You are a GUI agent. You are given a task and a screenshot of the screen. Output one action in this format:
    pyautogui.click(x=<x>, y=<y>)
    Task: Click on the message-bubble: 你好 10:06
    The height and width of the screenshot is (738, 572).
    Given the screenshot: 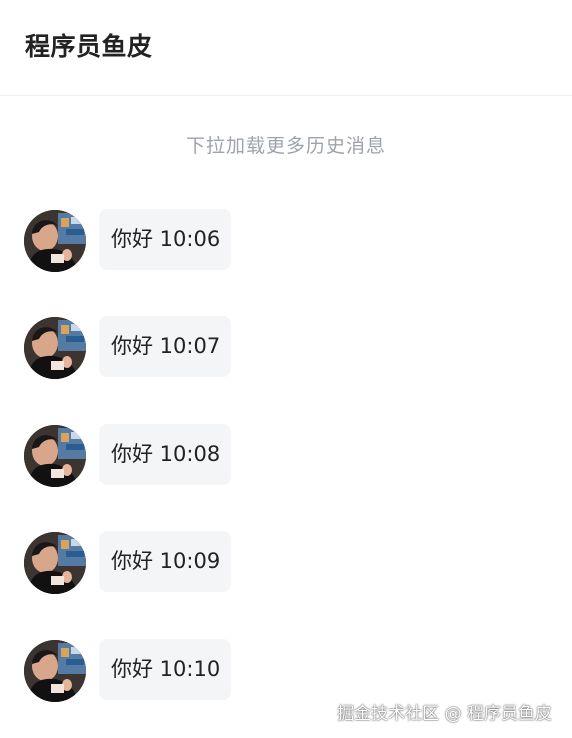 What is the action you would take?
    pyautogui.click(x=165, y=239)
    